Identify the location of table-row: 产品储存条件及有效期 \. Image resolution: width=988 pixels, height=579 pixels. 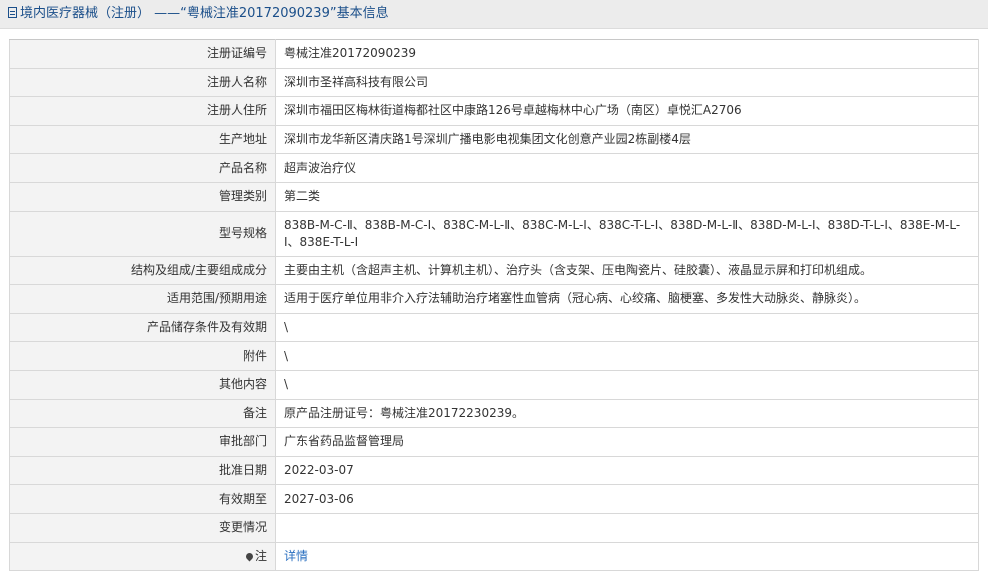
(494, 327).